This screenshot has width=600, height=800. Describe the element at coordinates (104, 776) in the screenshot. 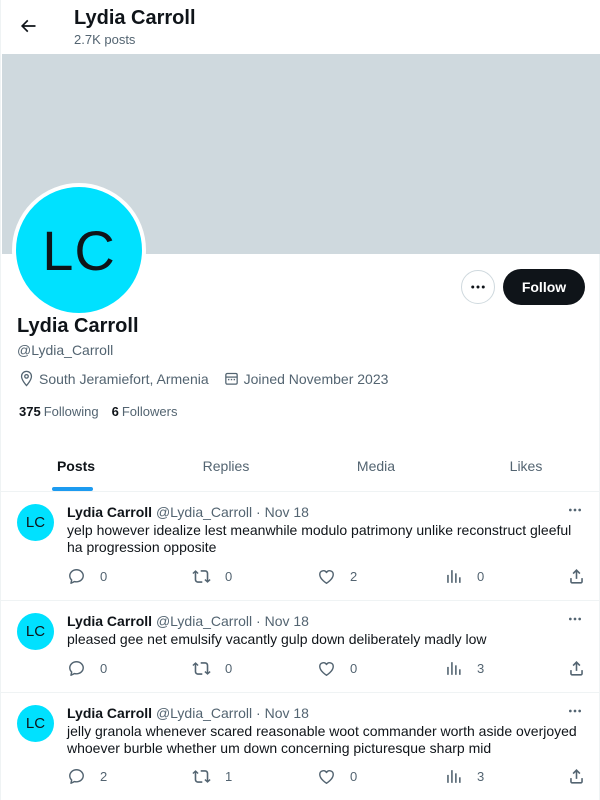

I see `reply-count: 2` at that location.